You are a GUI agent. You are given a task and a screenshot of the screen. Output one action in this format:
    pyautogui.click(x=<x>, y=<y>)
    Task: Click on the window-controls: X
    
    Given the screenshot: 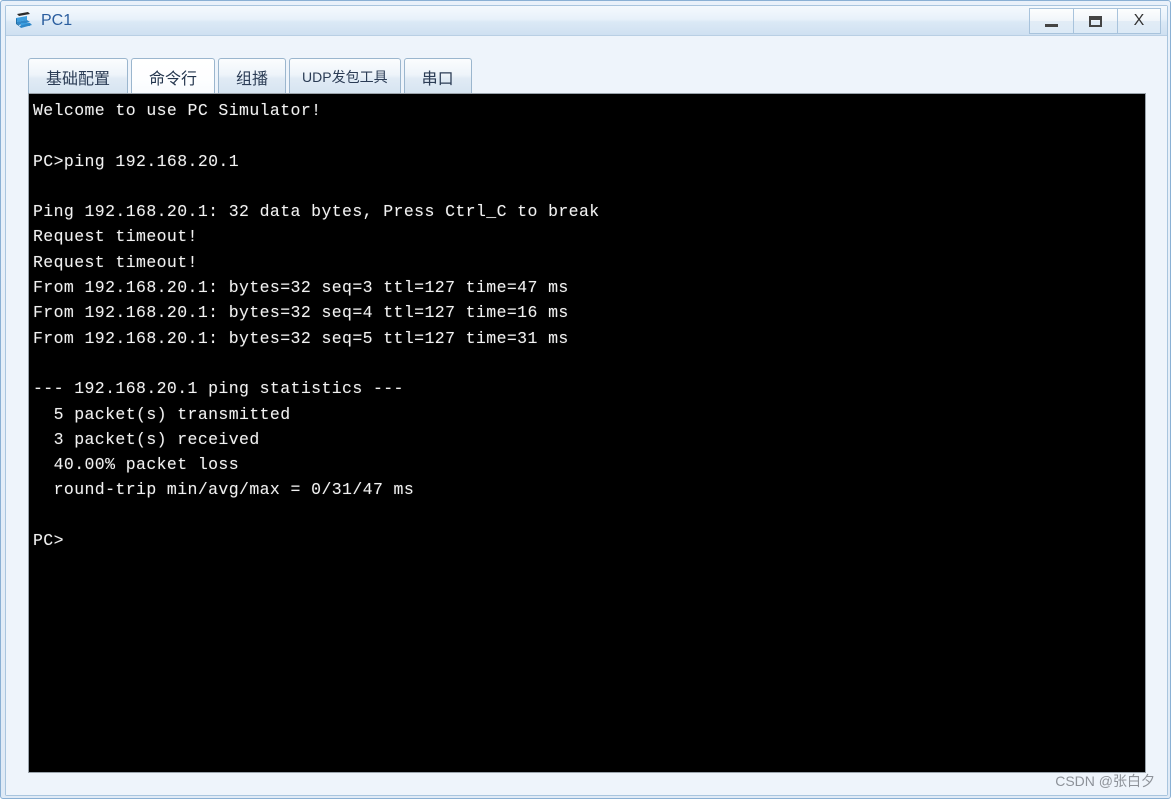 What is the action you would take?
    pyautogui.click(x=1095, y=21)
    